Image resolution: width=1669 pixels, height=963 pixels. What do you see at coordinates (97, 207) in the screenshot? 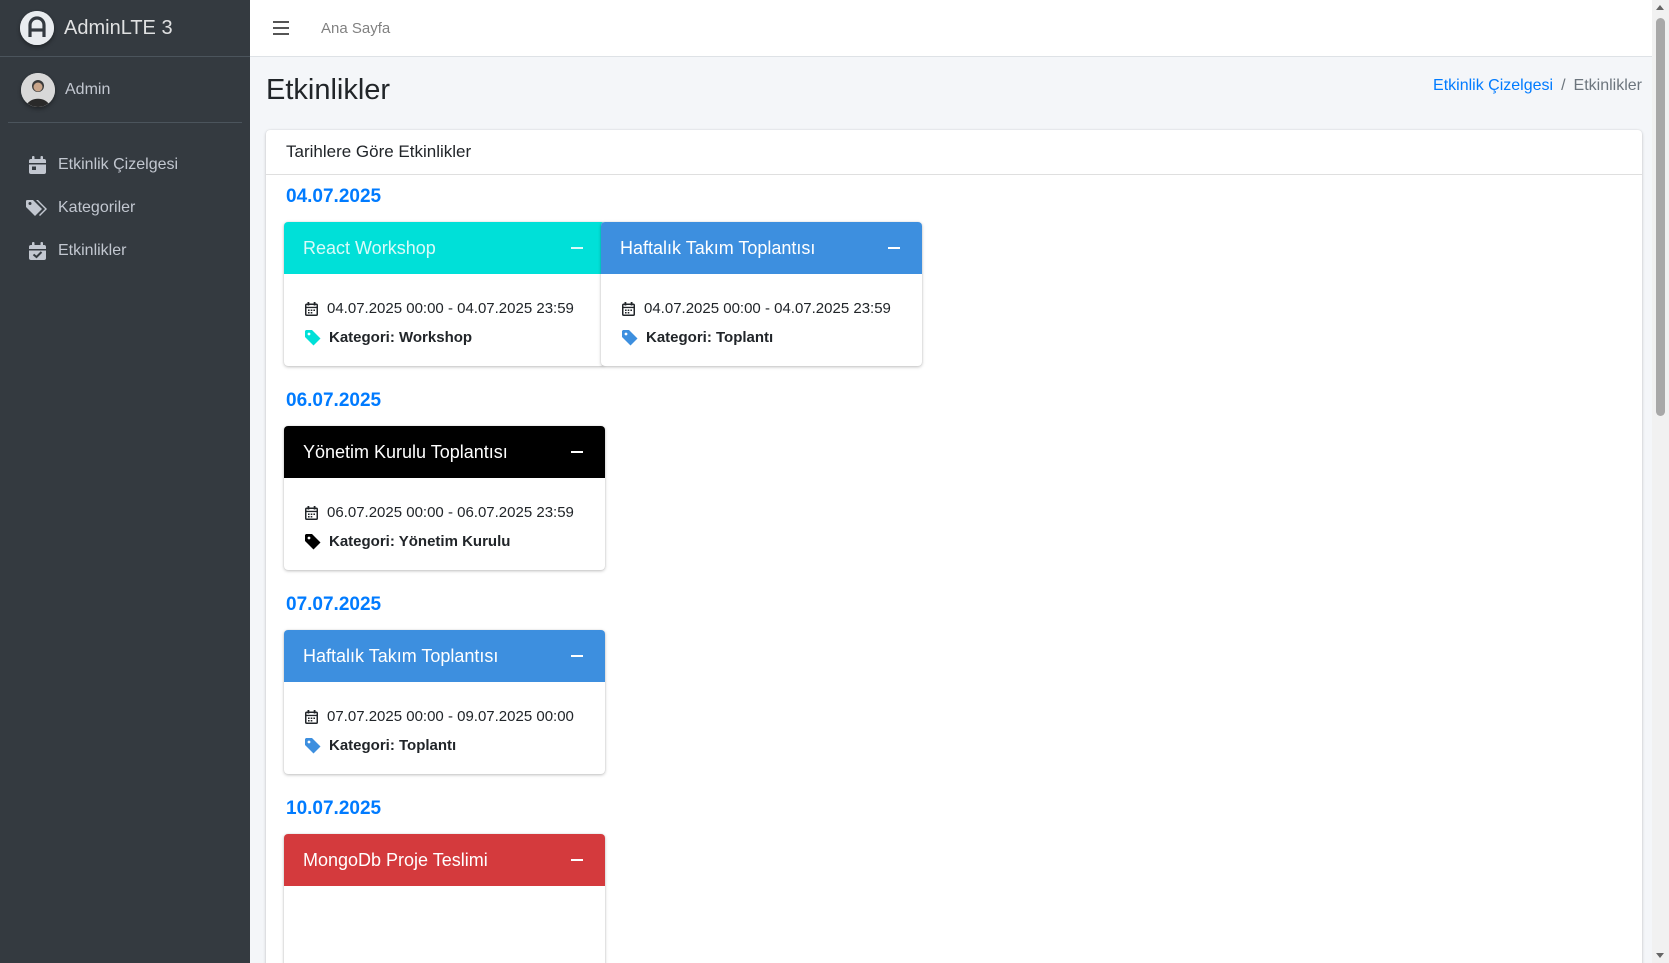
I see `sidebar-item-label: Kategoriler` at bounding box center [97, 207].